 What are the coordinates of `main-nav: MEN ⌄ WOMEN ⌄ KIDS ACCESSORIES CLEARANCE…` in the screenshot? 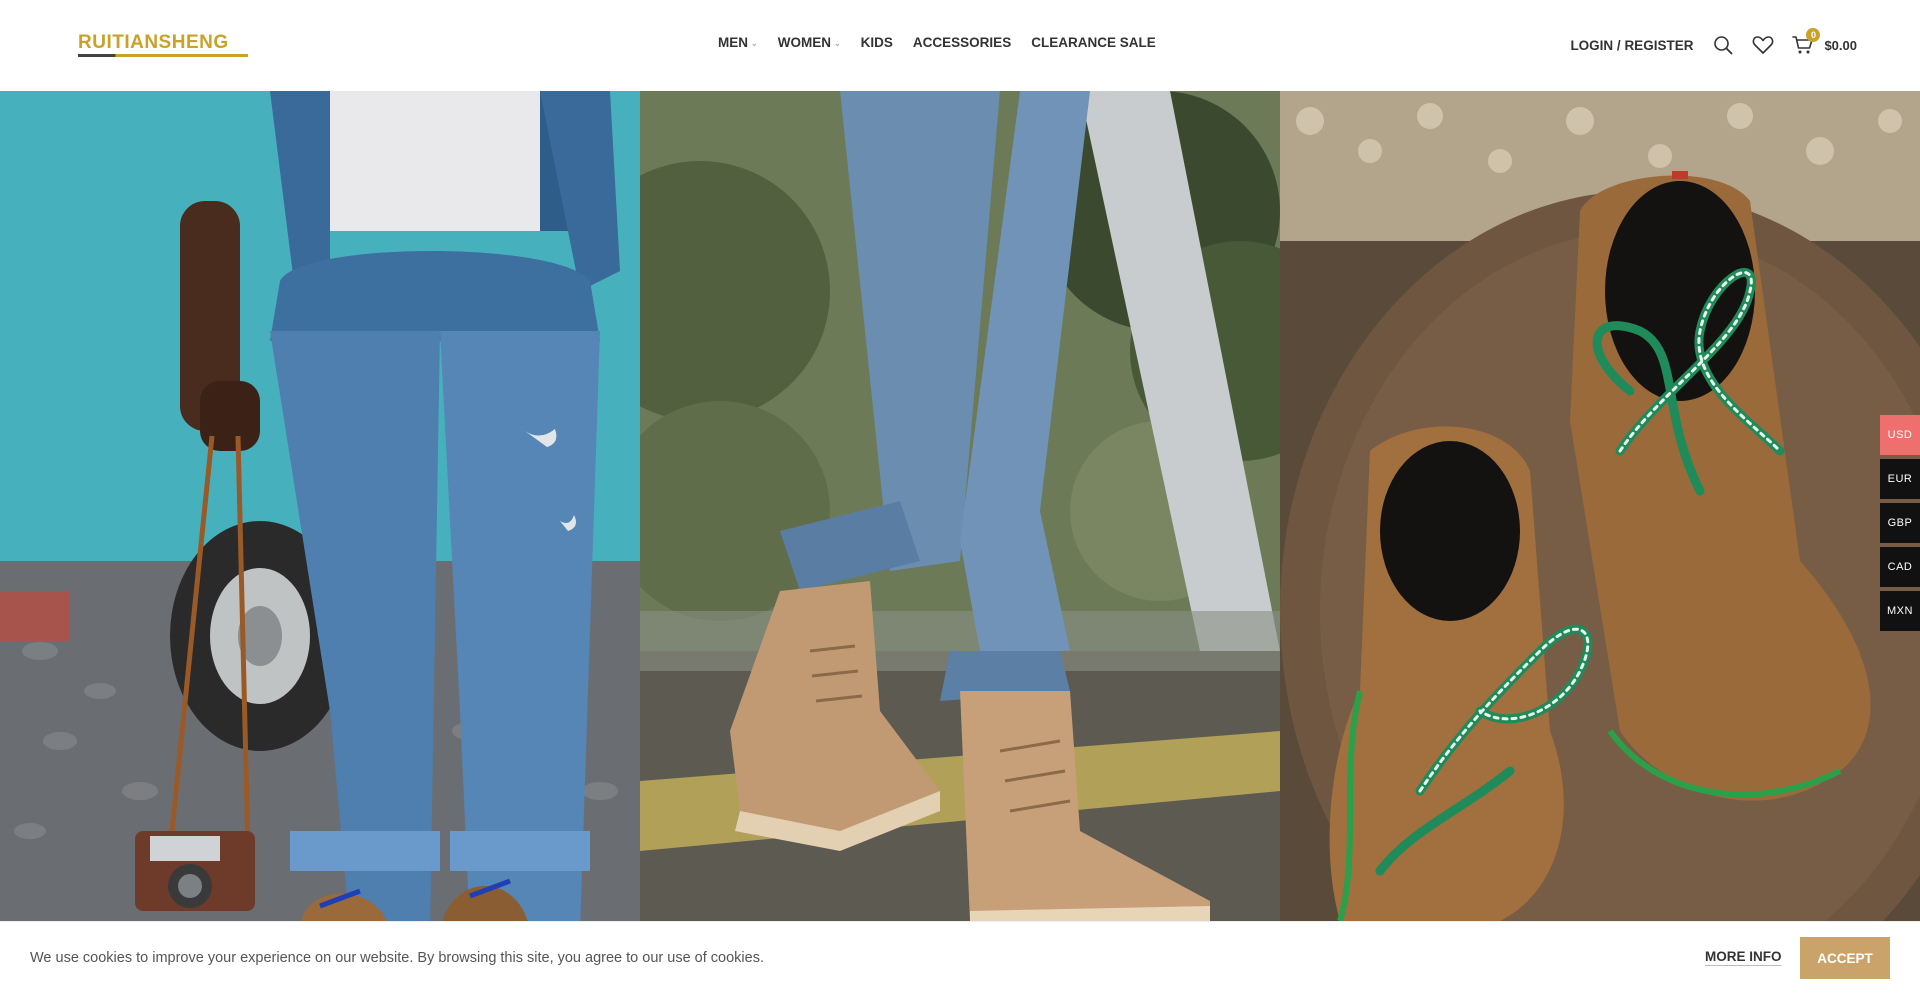 It's located at (937, 42).